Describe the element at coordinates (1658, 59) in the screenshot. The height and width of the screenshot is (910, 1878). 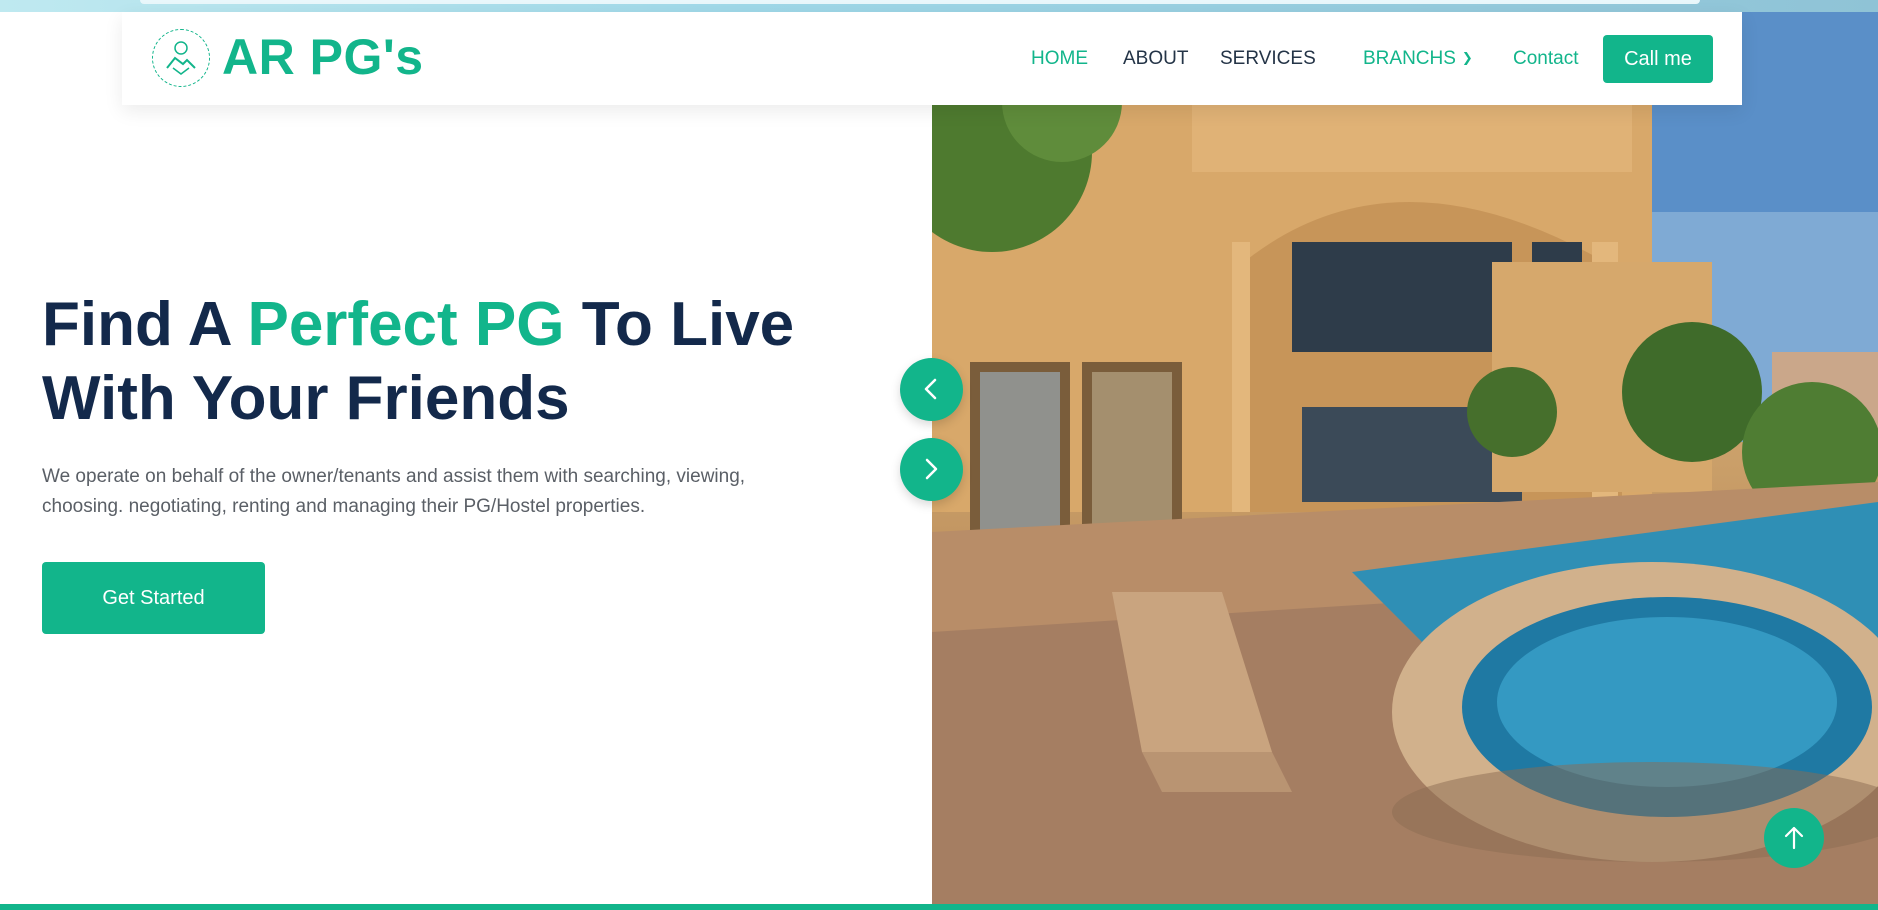
I see `call-me-button: Call me` at that location.